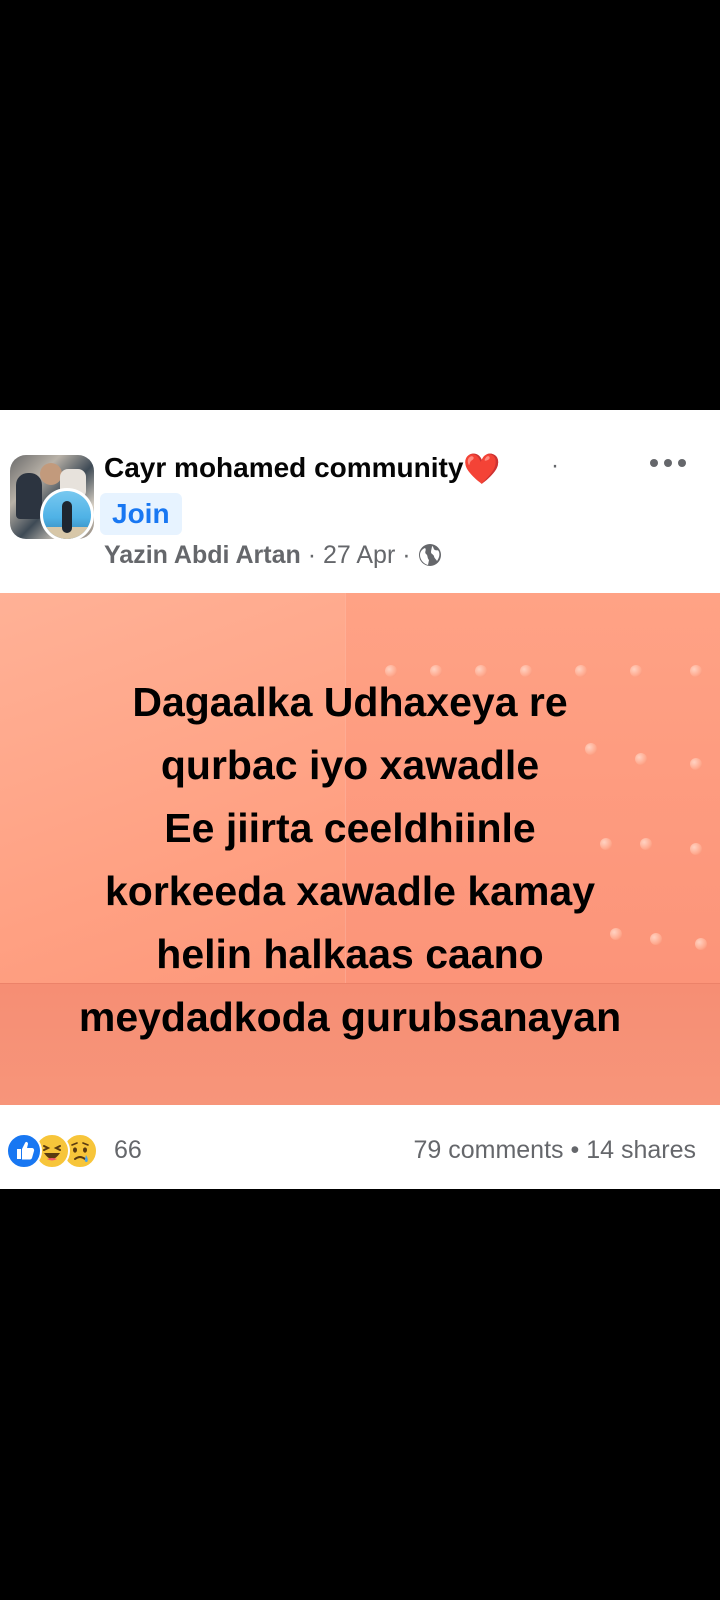  Describe the element at coordinates (202, 555) in the screenshot. I see `author-name: Yazin Abdi Artan` at that location.